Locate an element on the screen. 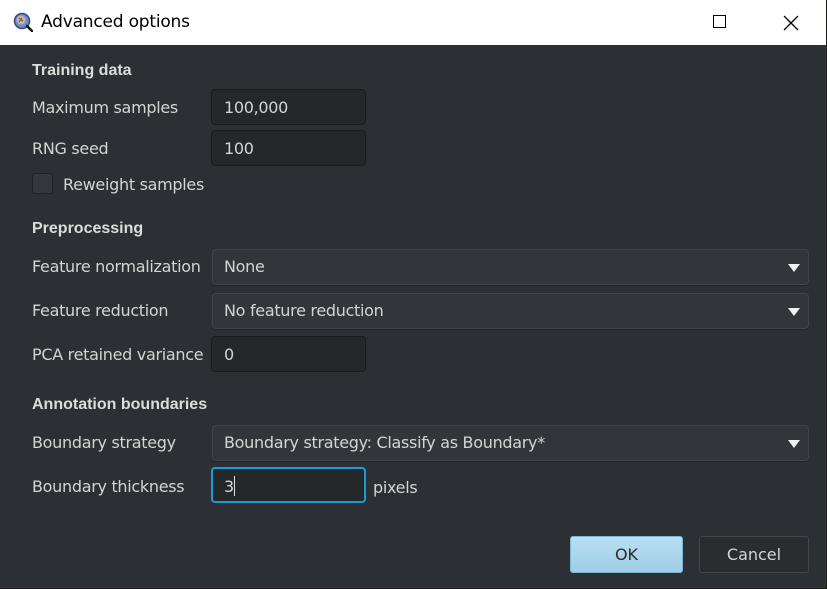 Image resolution: width=827 pixels, height=589 pixels. ok-button: OK is located at coordinates (626, 554).